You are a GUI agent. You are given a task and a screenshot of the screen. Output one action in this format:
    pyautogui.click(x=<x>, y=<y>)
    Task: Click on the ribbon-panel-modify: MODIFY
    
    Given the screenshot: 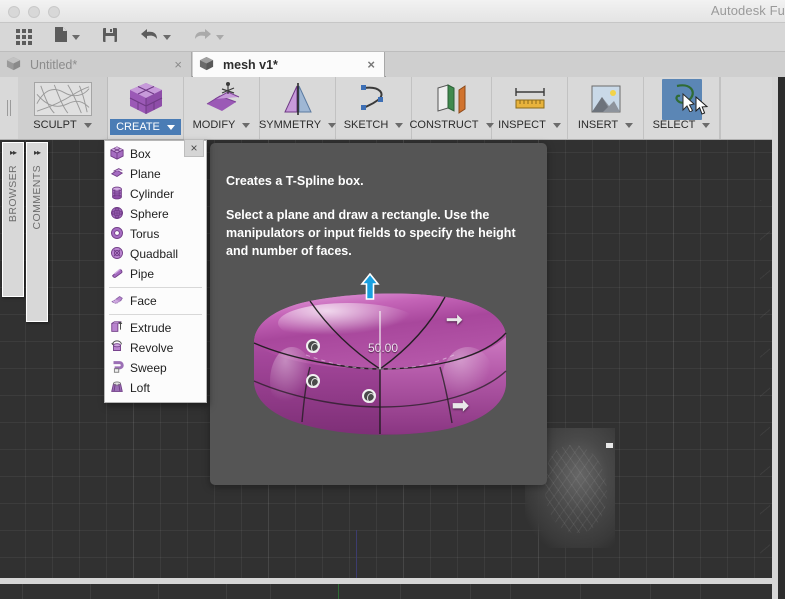 What is the action you would take?
    pyautogui.click(x=222, y=108)
    